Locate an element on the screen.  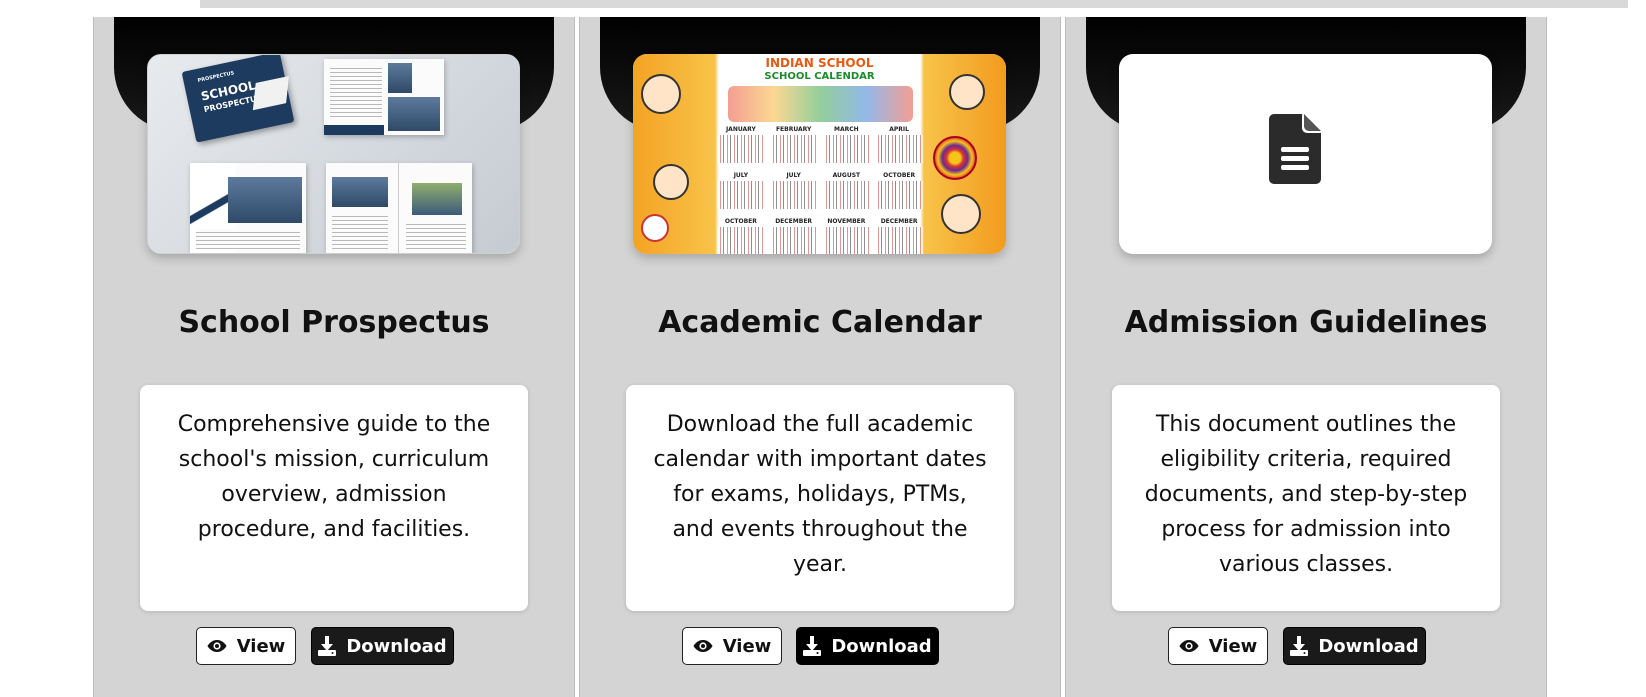
card-title: Admission Guidelines is located at coordinates (1306, 322).